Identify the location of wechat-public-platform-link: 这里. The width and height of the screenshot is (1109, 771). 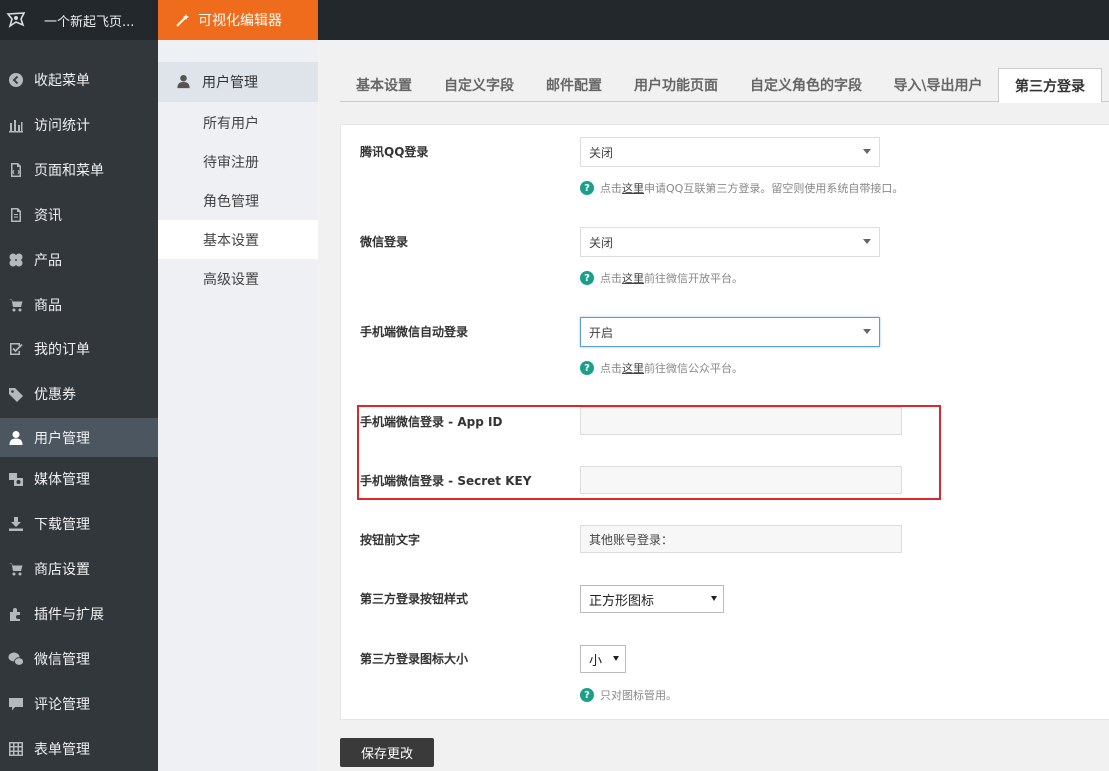
(633, 368).